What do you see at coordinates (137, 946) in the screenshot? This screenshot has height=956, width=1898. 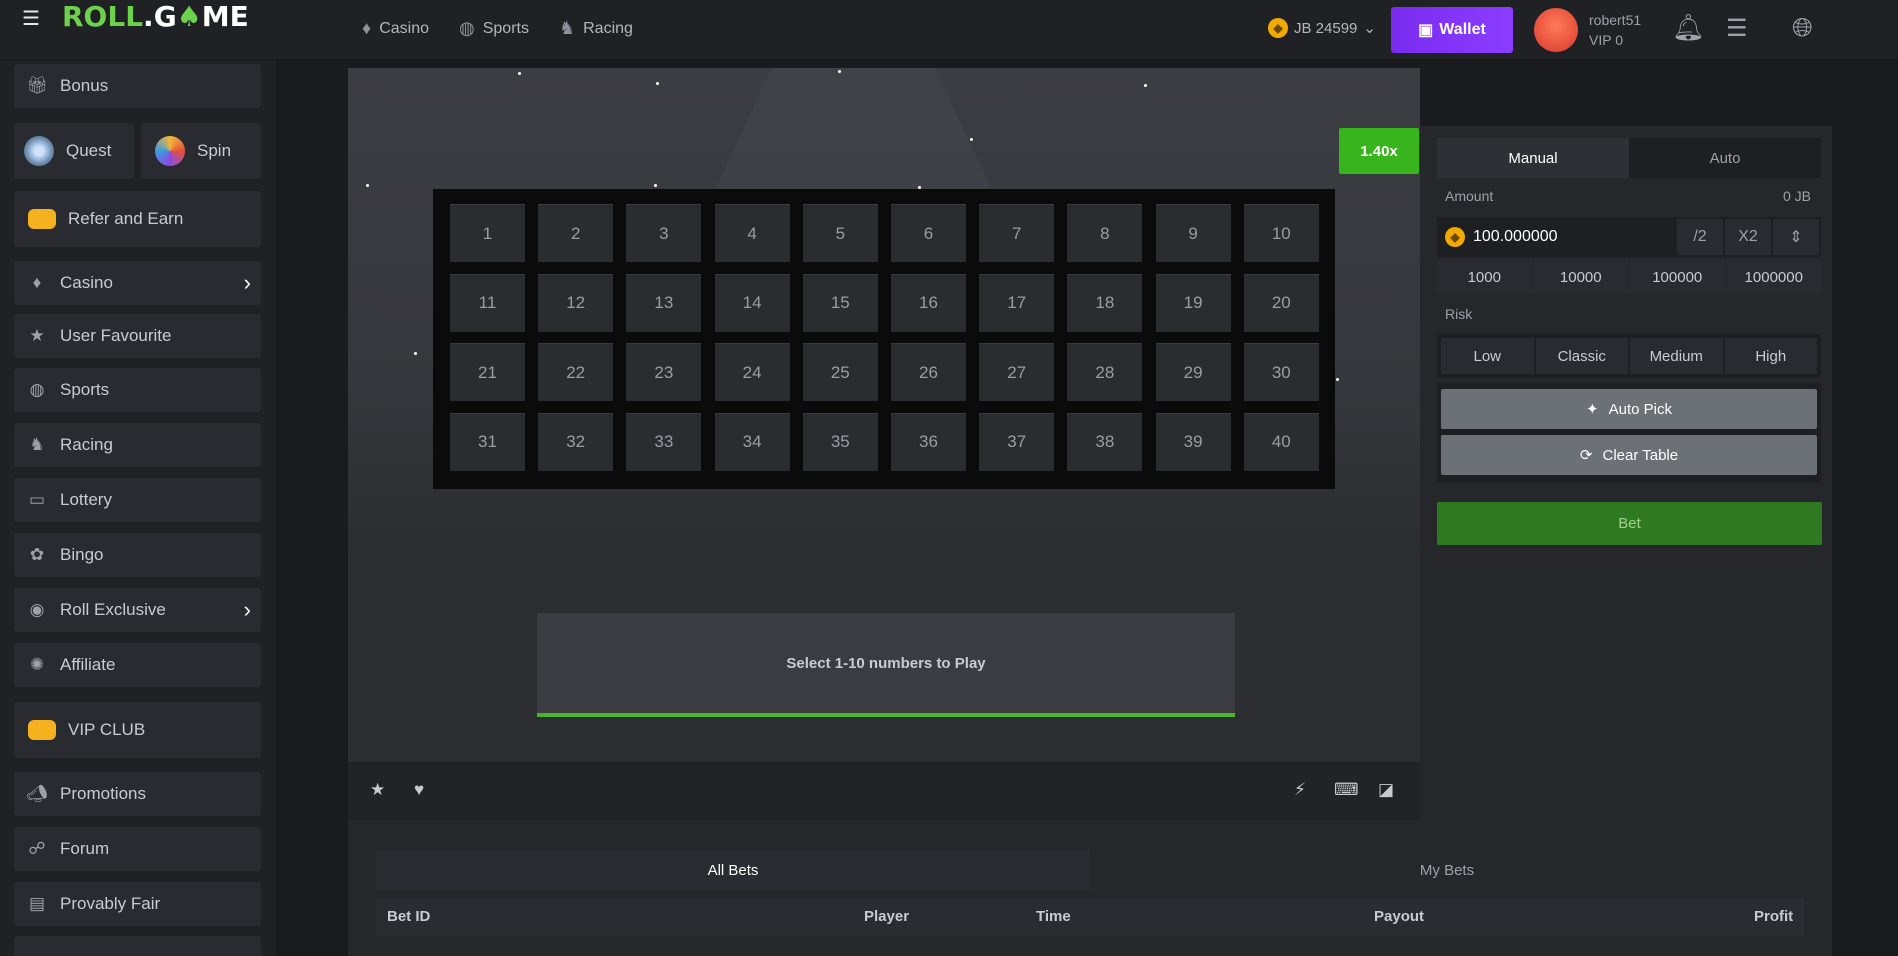 I see `sidebar-item-partial` at bounding box center [137, 946].